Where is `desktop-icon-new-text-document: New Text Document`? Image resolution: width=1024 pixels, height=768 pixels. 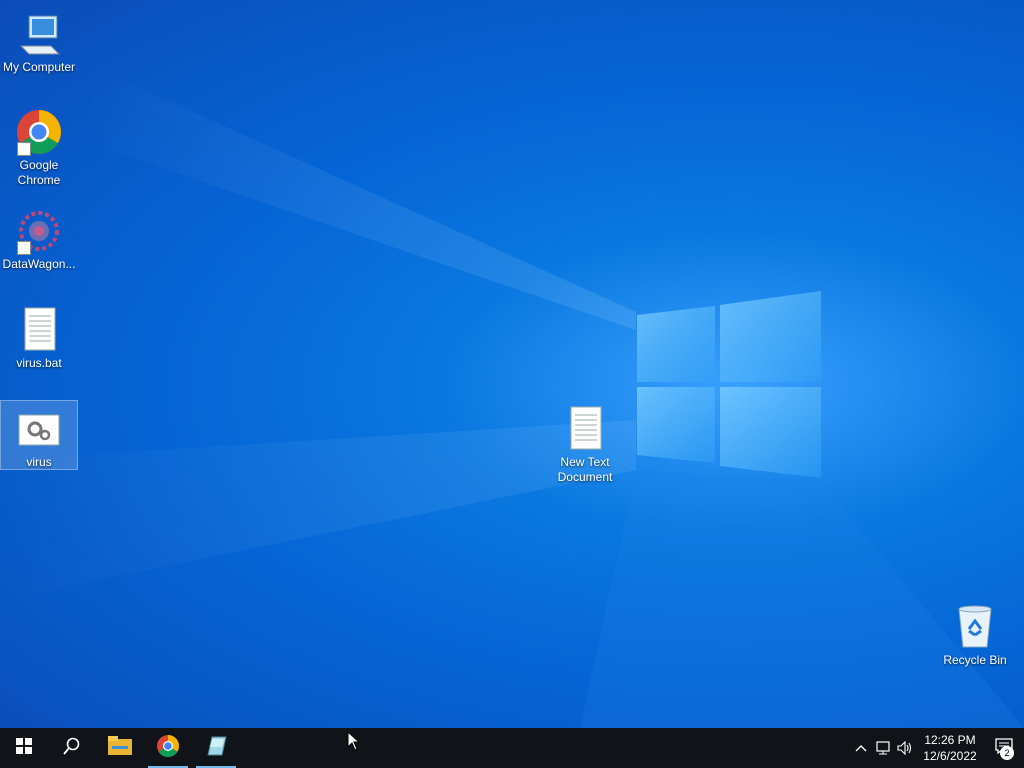
desktop-icon-new-text-document: New Text Document is located at coordinates (585, 443).